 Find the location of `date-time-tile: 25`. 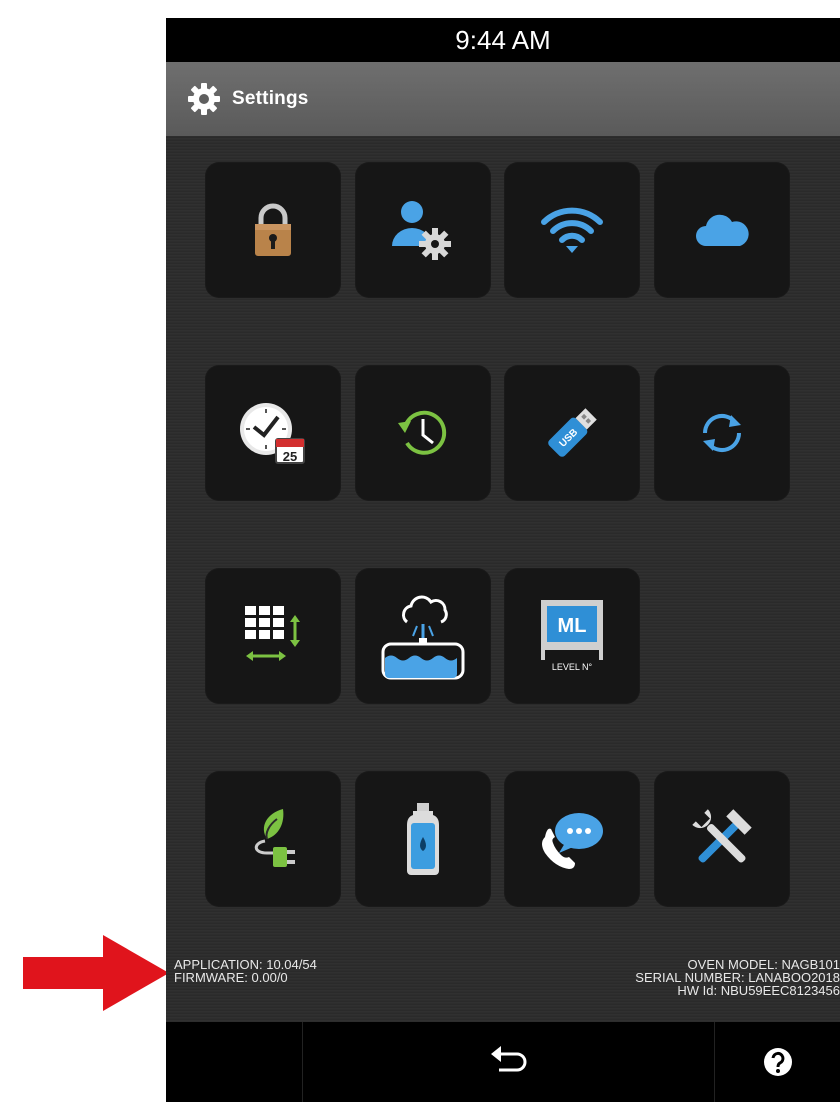

date-time-tile: 25 is located at coordinates (273, 433).